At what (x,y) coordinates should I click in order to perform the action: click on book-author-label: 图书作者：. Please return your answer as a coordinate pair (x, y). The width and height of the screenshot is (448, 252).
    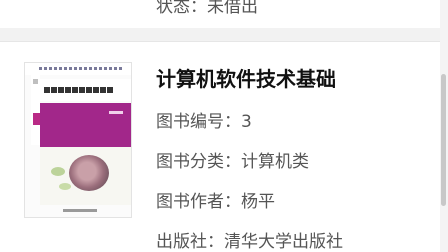
    Looking at the image, I should click on (198, 202).